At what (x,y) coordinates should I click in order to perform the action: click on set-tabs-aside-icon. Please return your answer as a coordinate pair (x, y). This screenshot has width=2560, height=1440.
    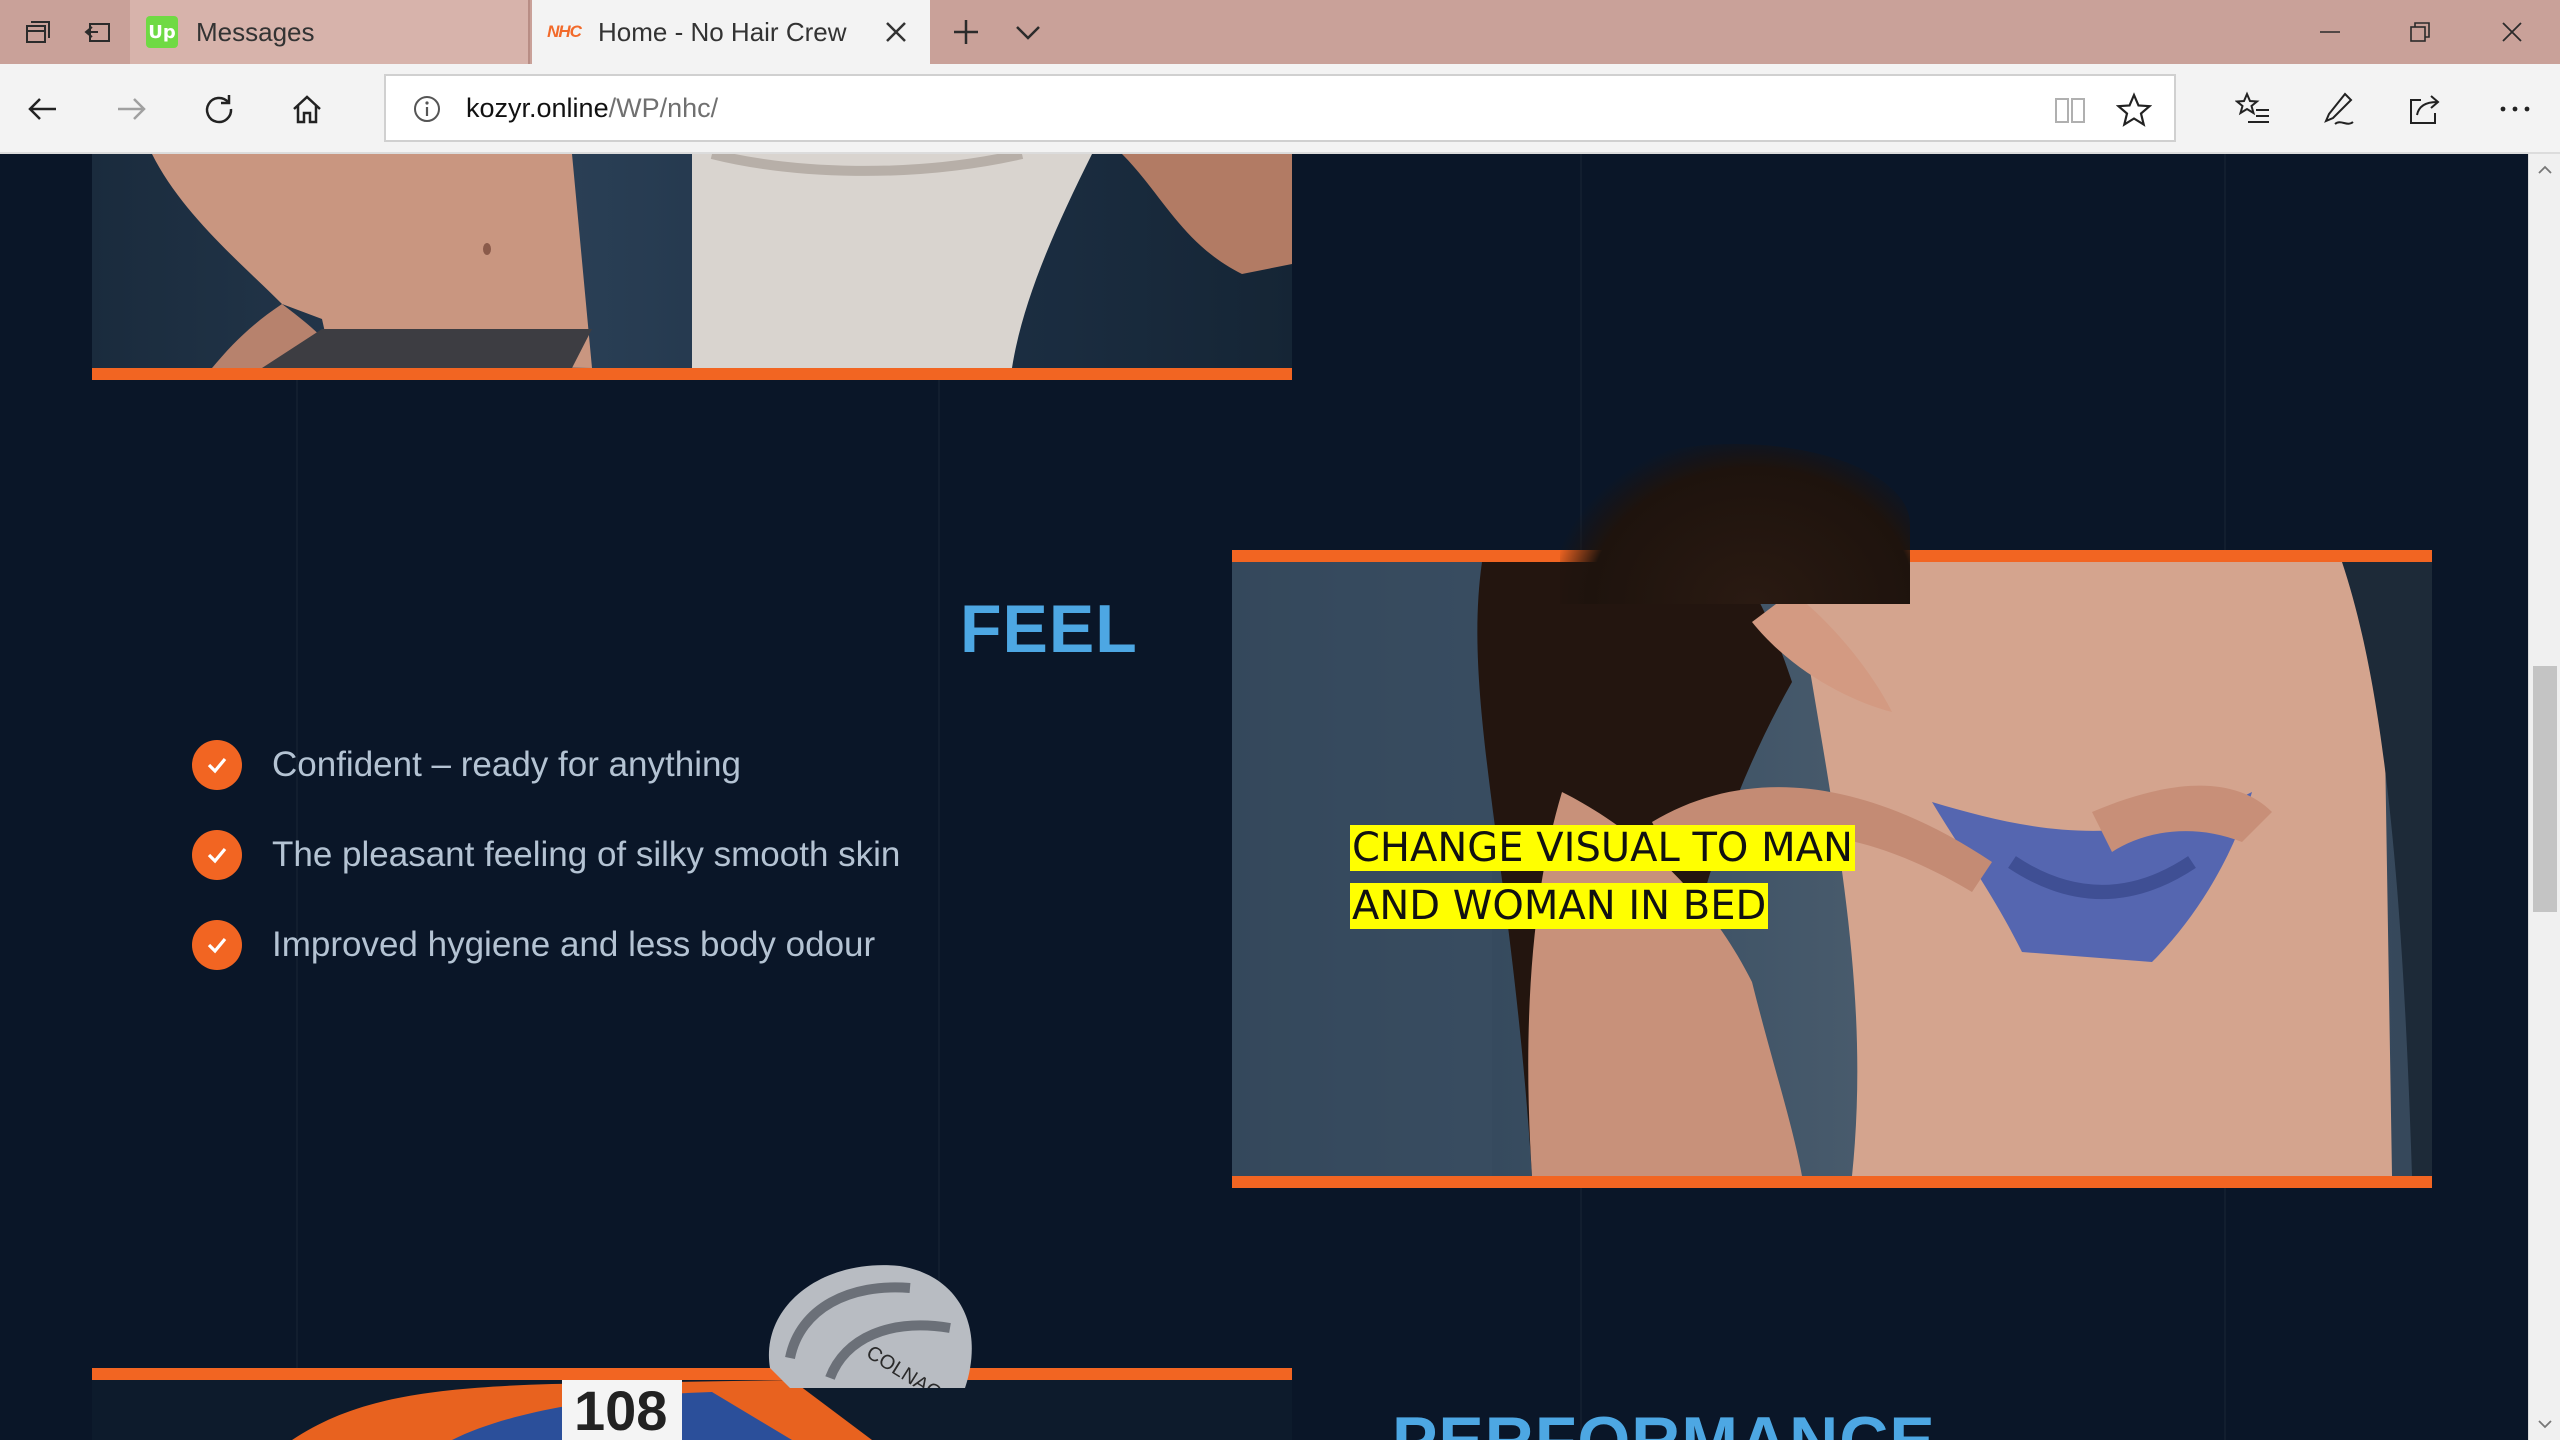
    Looking at the image, I should click on (98, 32).